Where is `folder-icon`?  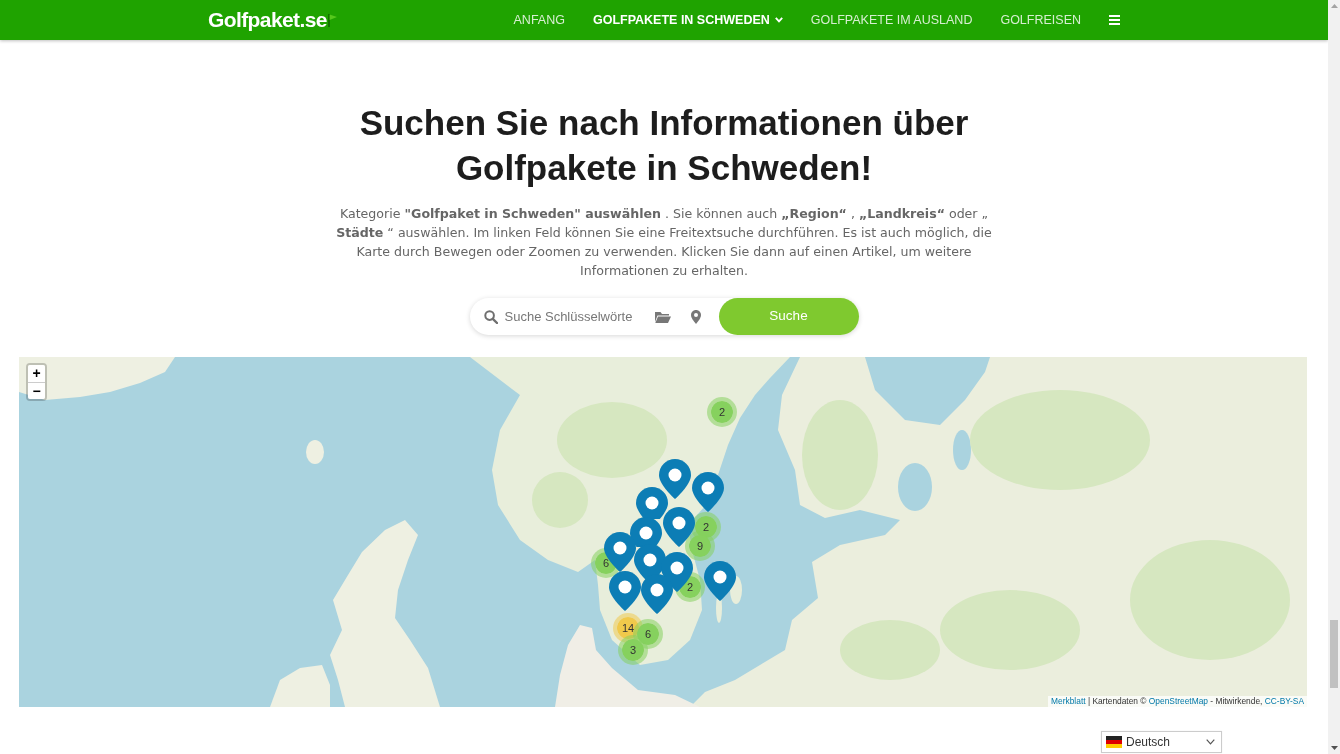
folder-icon is located at coordinates (662, 316).